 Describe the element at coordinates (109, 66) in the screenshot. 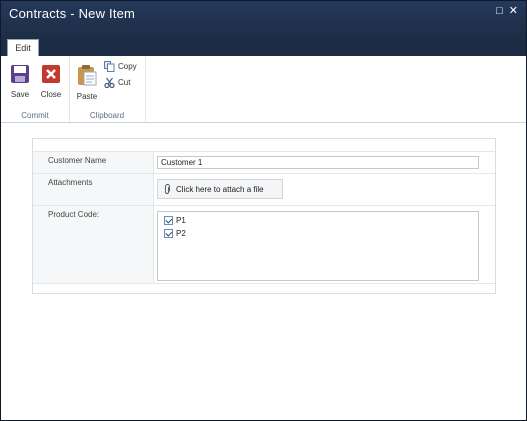

I see `copy-icon` at that location.